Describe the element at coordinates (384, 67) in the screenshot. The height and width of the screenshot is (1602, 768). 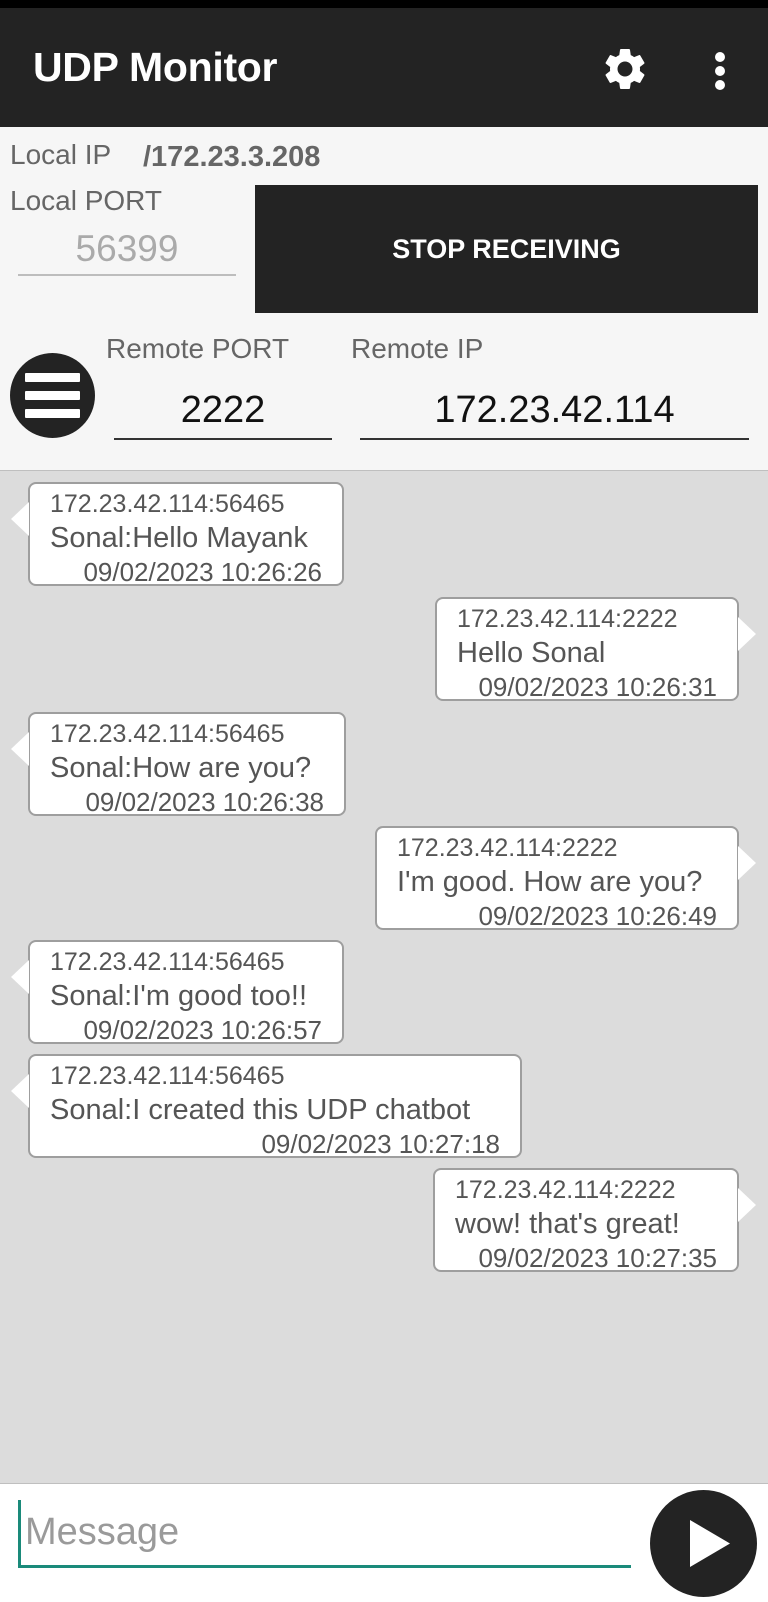
I see `app-bar: UDP Monitor` at that location.